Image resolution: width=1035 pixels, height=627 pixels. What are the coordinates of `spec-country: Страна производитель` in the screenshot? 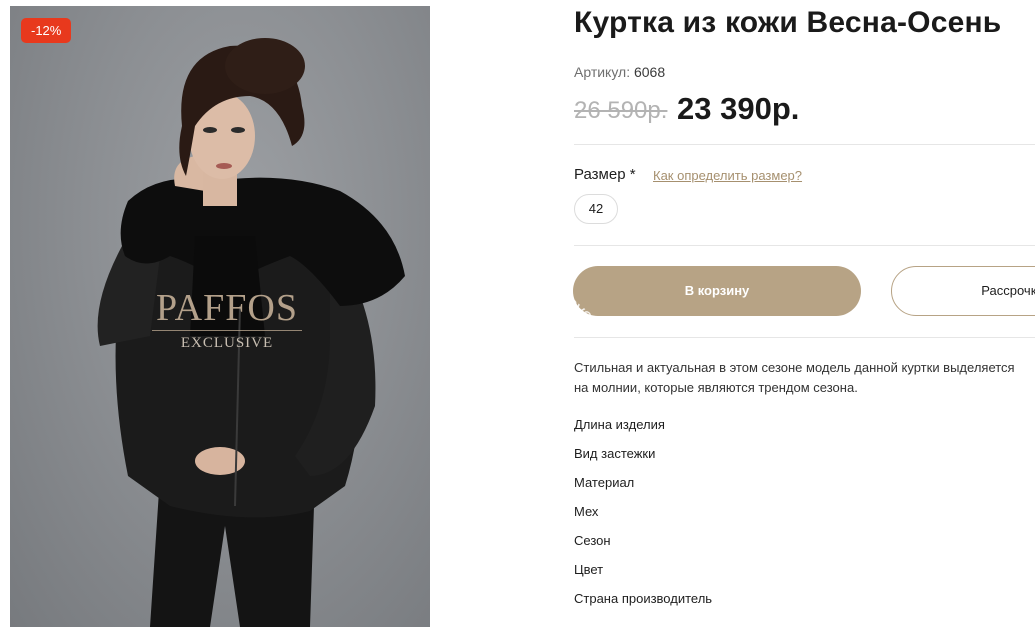 It's located at (643, 598).